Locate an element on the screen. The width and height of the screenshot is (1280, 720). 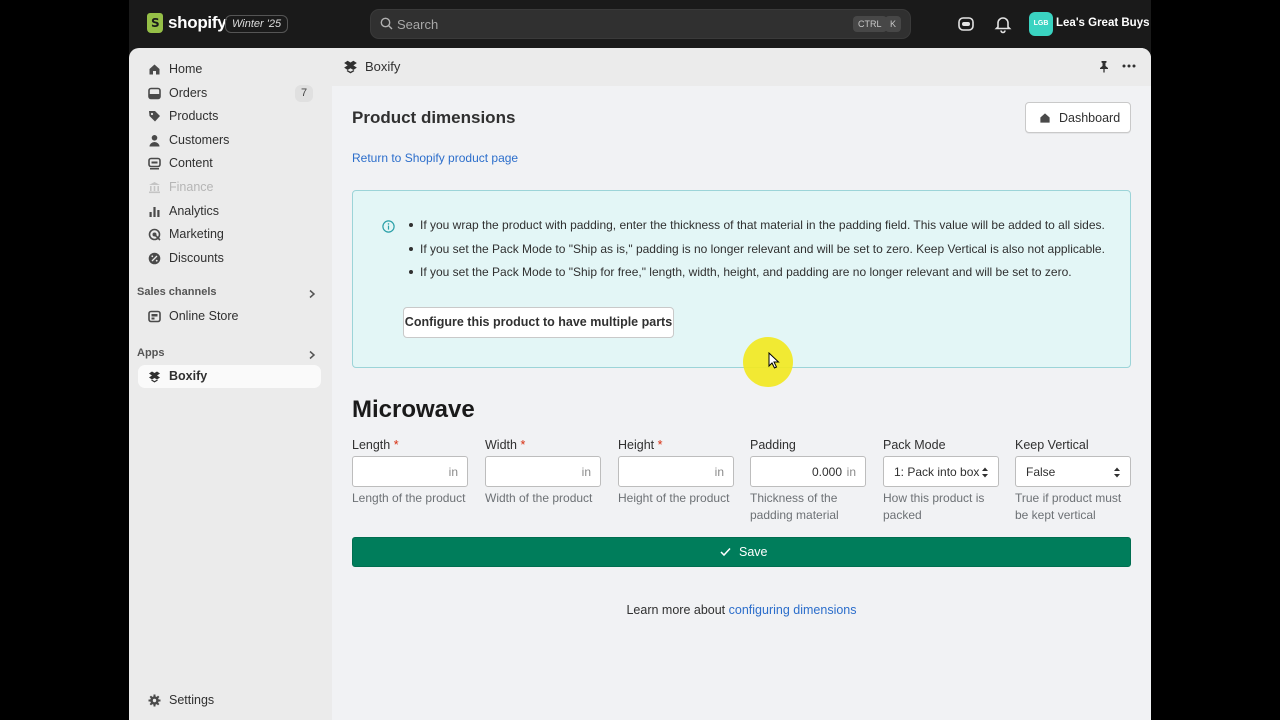
sidebar-item-boxify: Boxify is located at coordinates (229, 376).